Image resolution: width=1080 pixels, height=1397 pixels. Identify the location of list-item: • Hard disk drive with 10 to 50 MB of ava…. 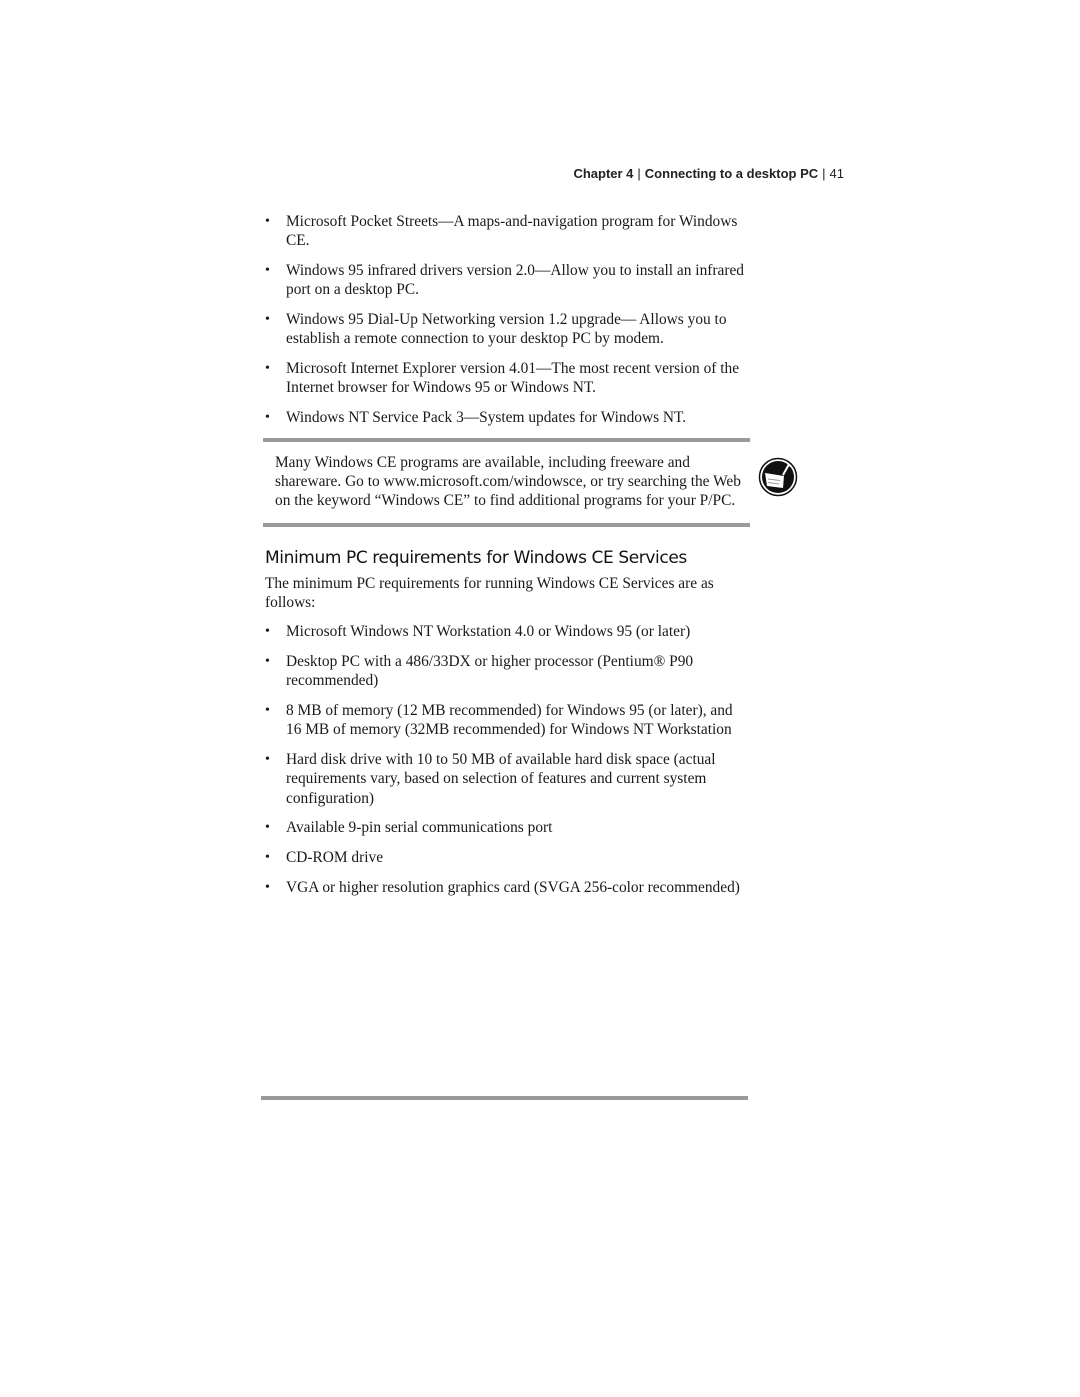
(507, 779).